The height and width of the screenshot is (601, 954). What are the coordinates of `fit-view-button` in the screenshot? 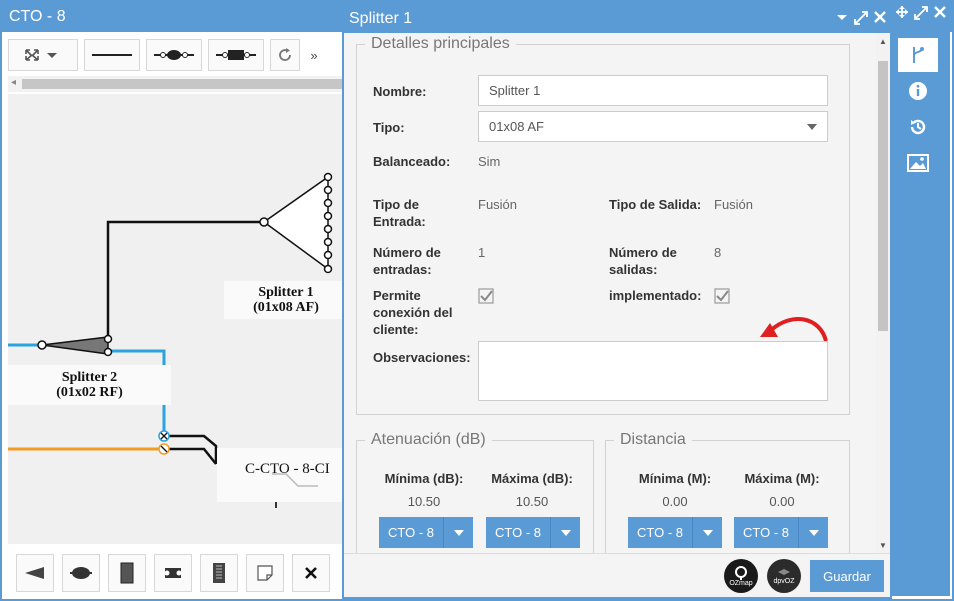 It's located at (43, 55).